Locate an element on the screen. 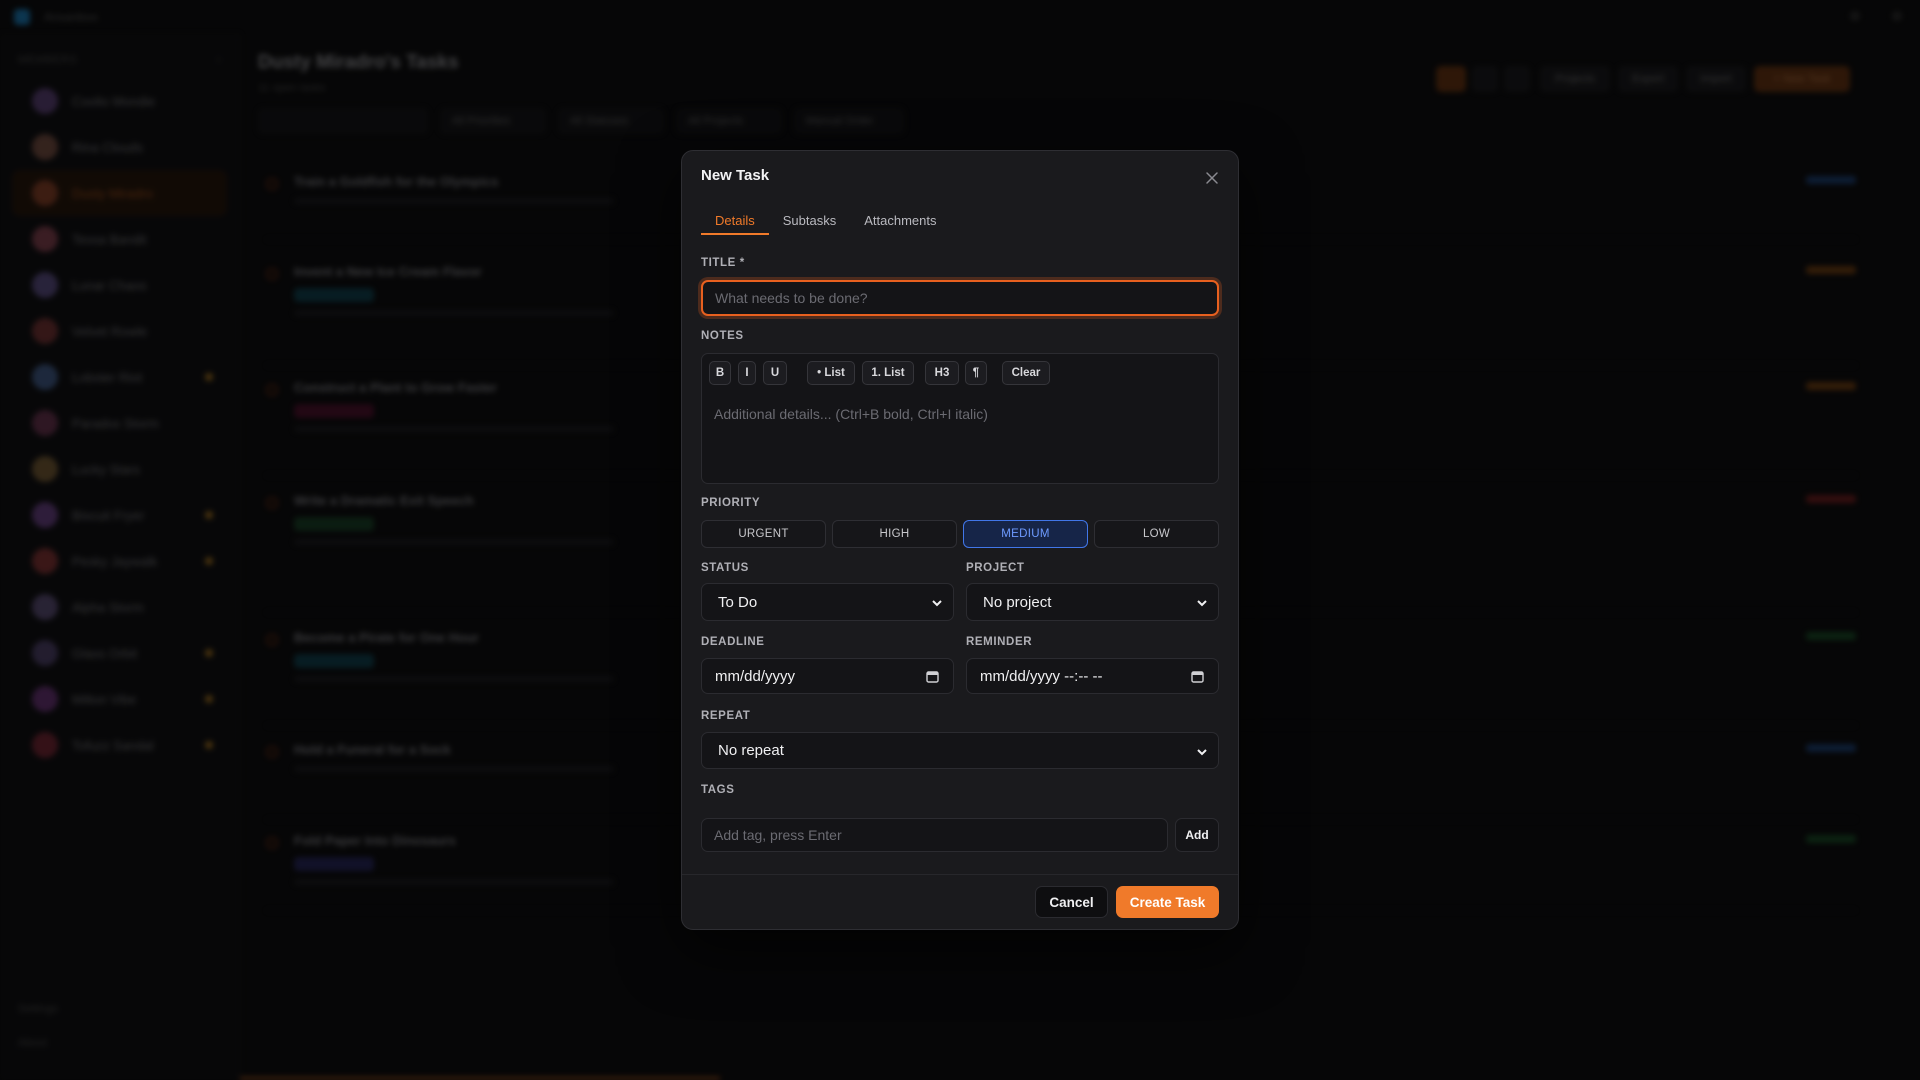 This screenshot has height=1080, width=1920. bold-button: B is located at coordinates (720, 373).